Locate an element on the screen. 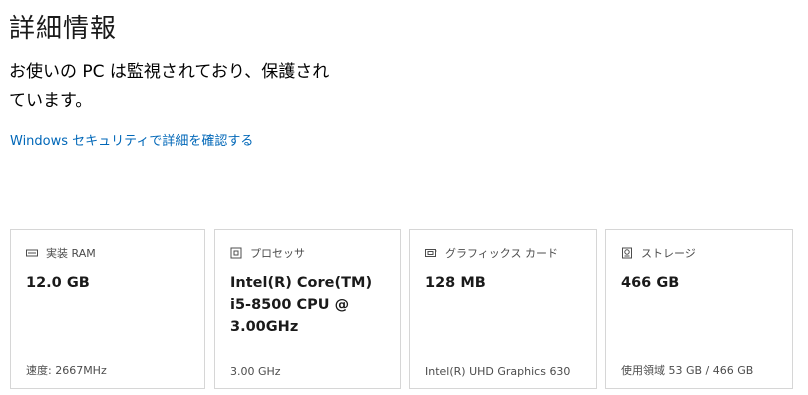 The height and width of the screenshot is (395, 808). storage-value: 466 GB is located at coordinates (650, 283).